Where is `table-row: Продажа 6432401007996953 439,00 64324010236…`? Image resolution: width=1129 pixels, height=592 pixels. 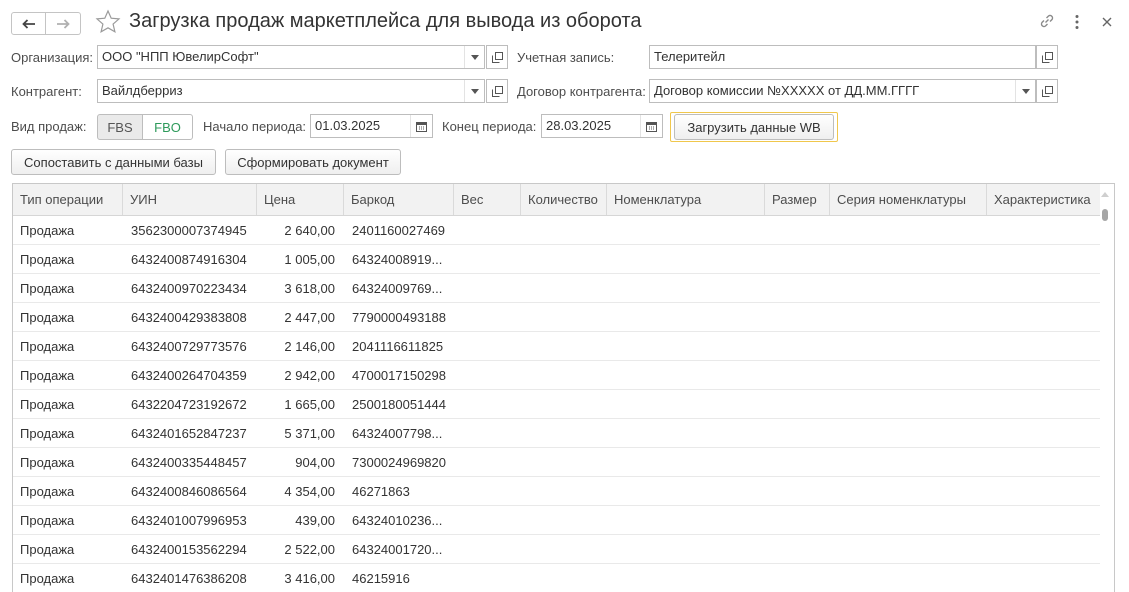 table-row: Продажа 6432401007996953 439,00 64324010236… is located at coordinates (557, 520).